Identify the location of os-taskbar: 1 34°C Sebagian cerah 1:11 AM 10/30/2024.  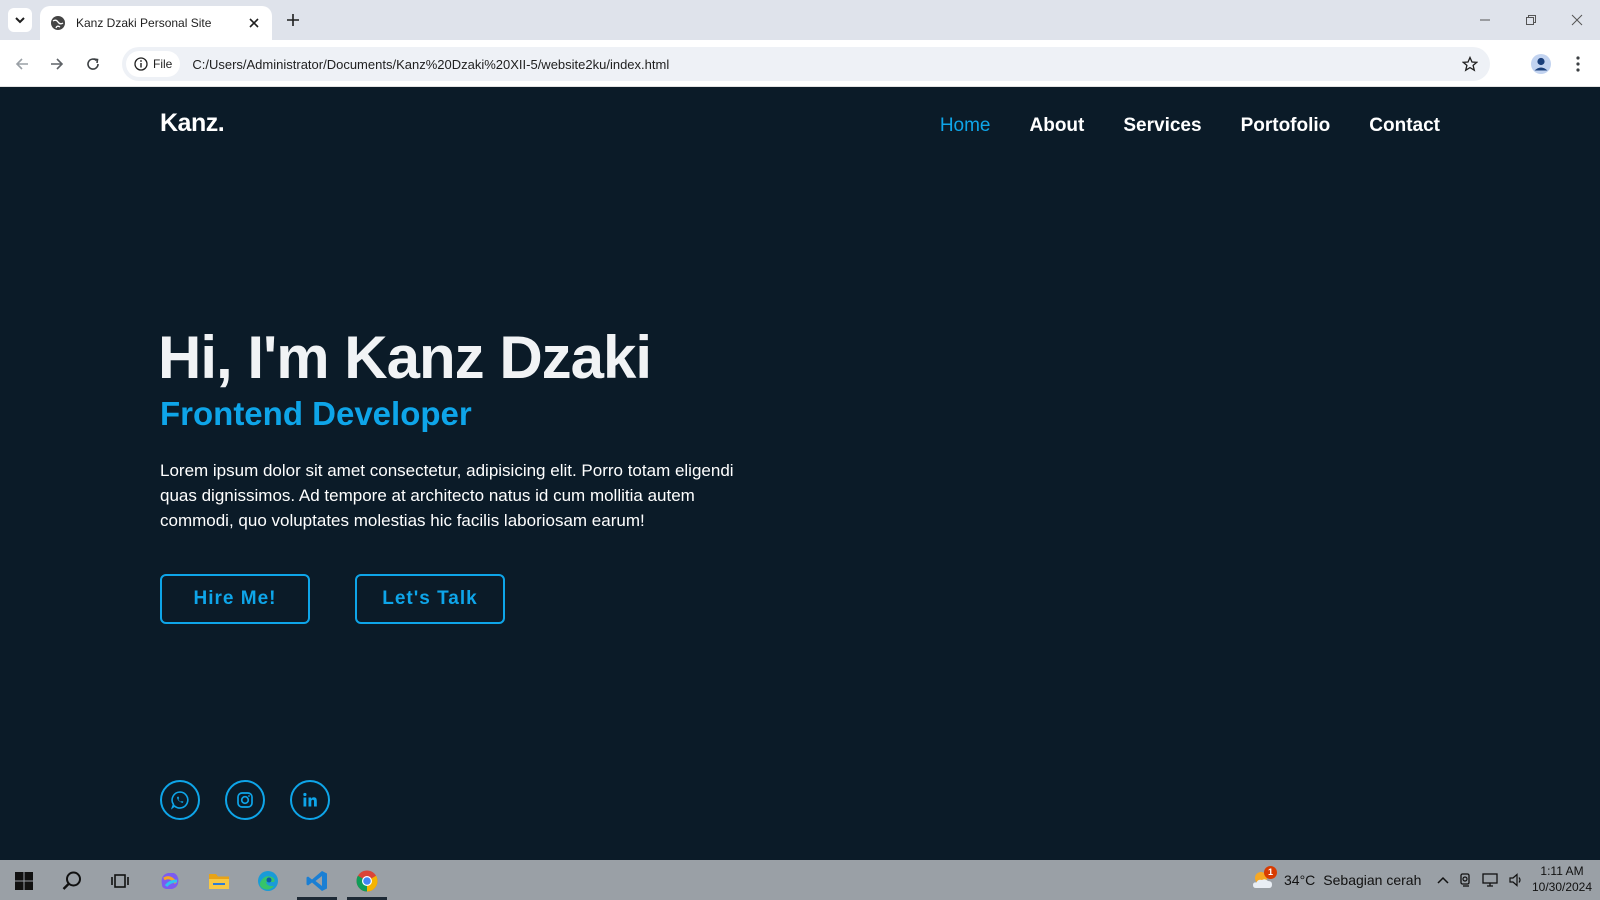
(800, 880).